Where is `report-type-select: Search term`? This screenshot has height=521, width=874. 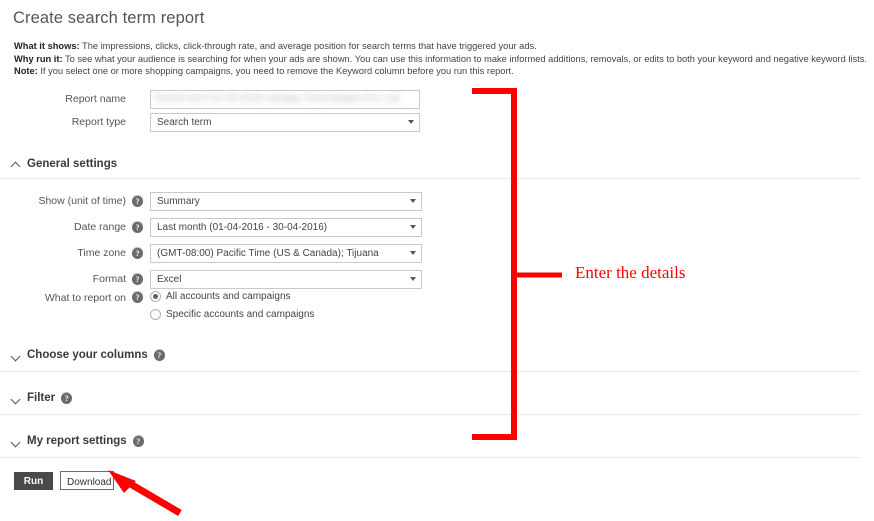
report-type-select: Search term is located at coordinates (285, 122).